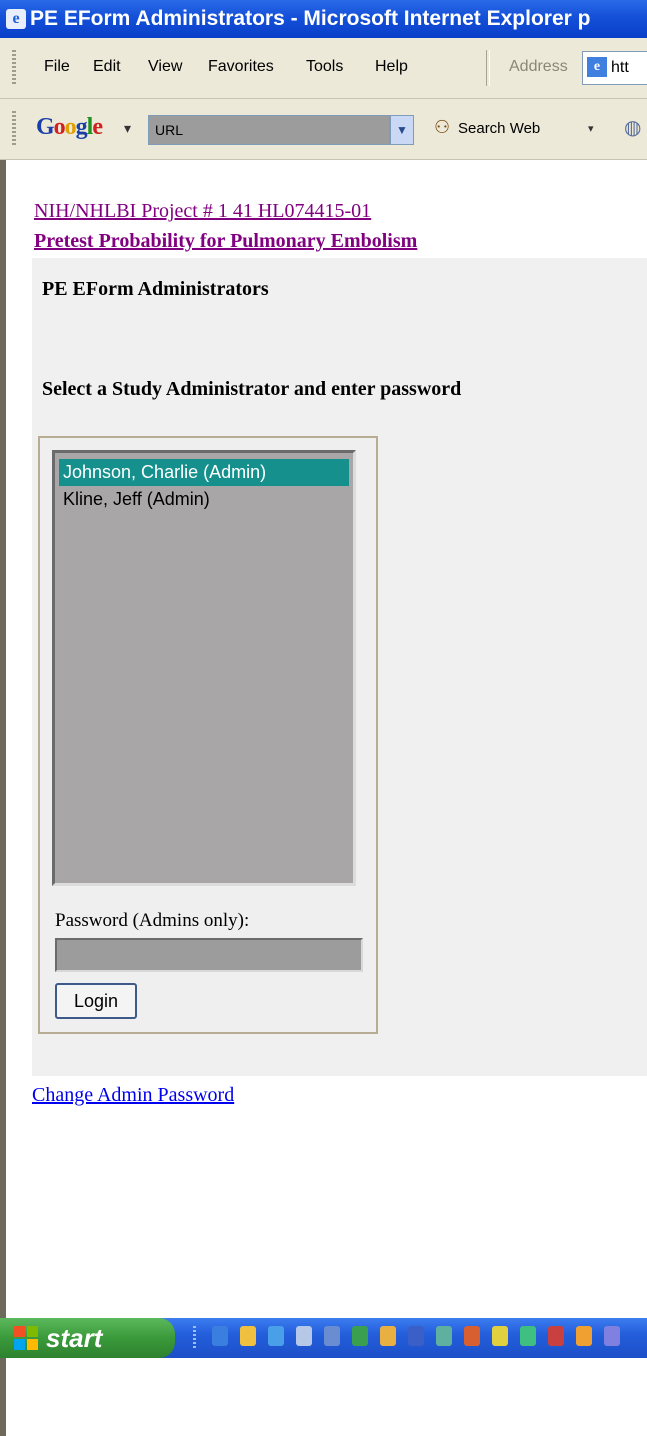  I want to click on excel-icon, so click(360, 1336).